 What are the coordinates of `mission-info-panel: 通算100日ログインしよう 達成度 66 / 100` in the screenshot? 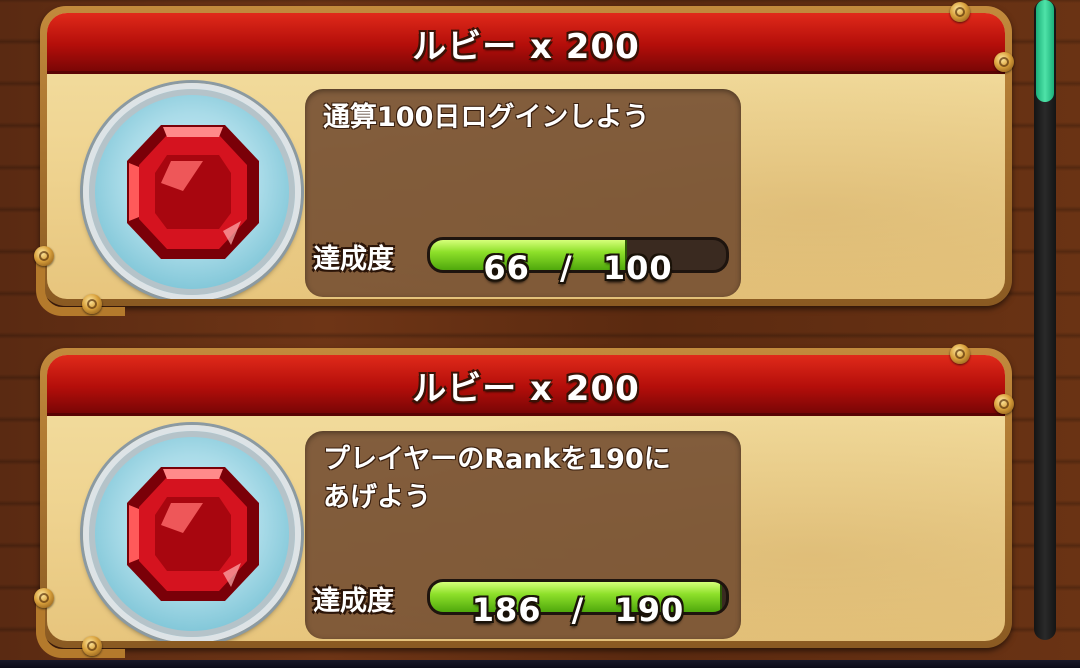 It's located at (523, 193).